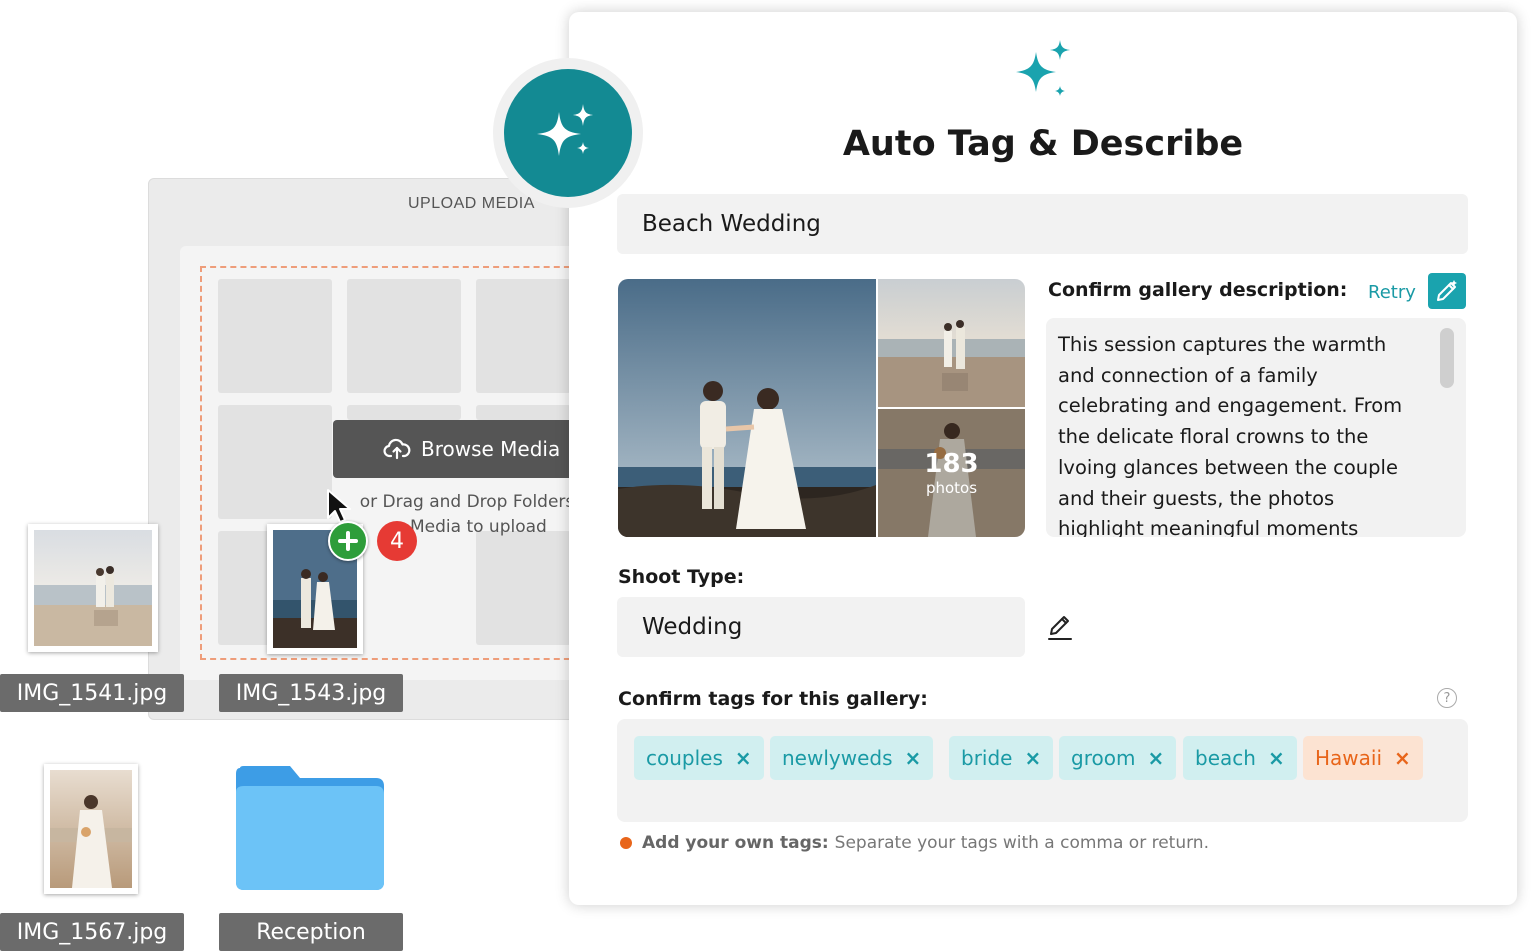 Image resolution: width=1536 pixels, height=951 pixels. Describe the element at coordinates (951, 488) in the screenshot. I see `photo-count-label: photos` at that location.